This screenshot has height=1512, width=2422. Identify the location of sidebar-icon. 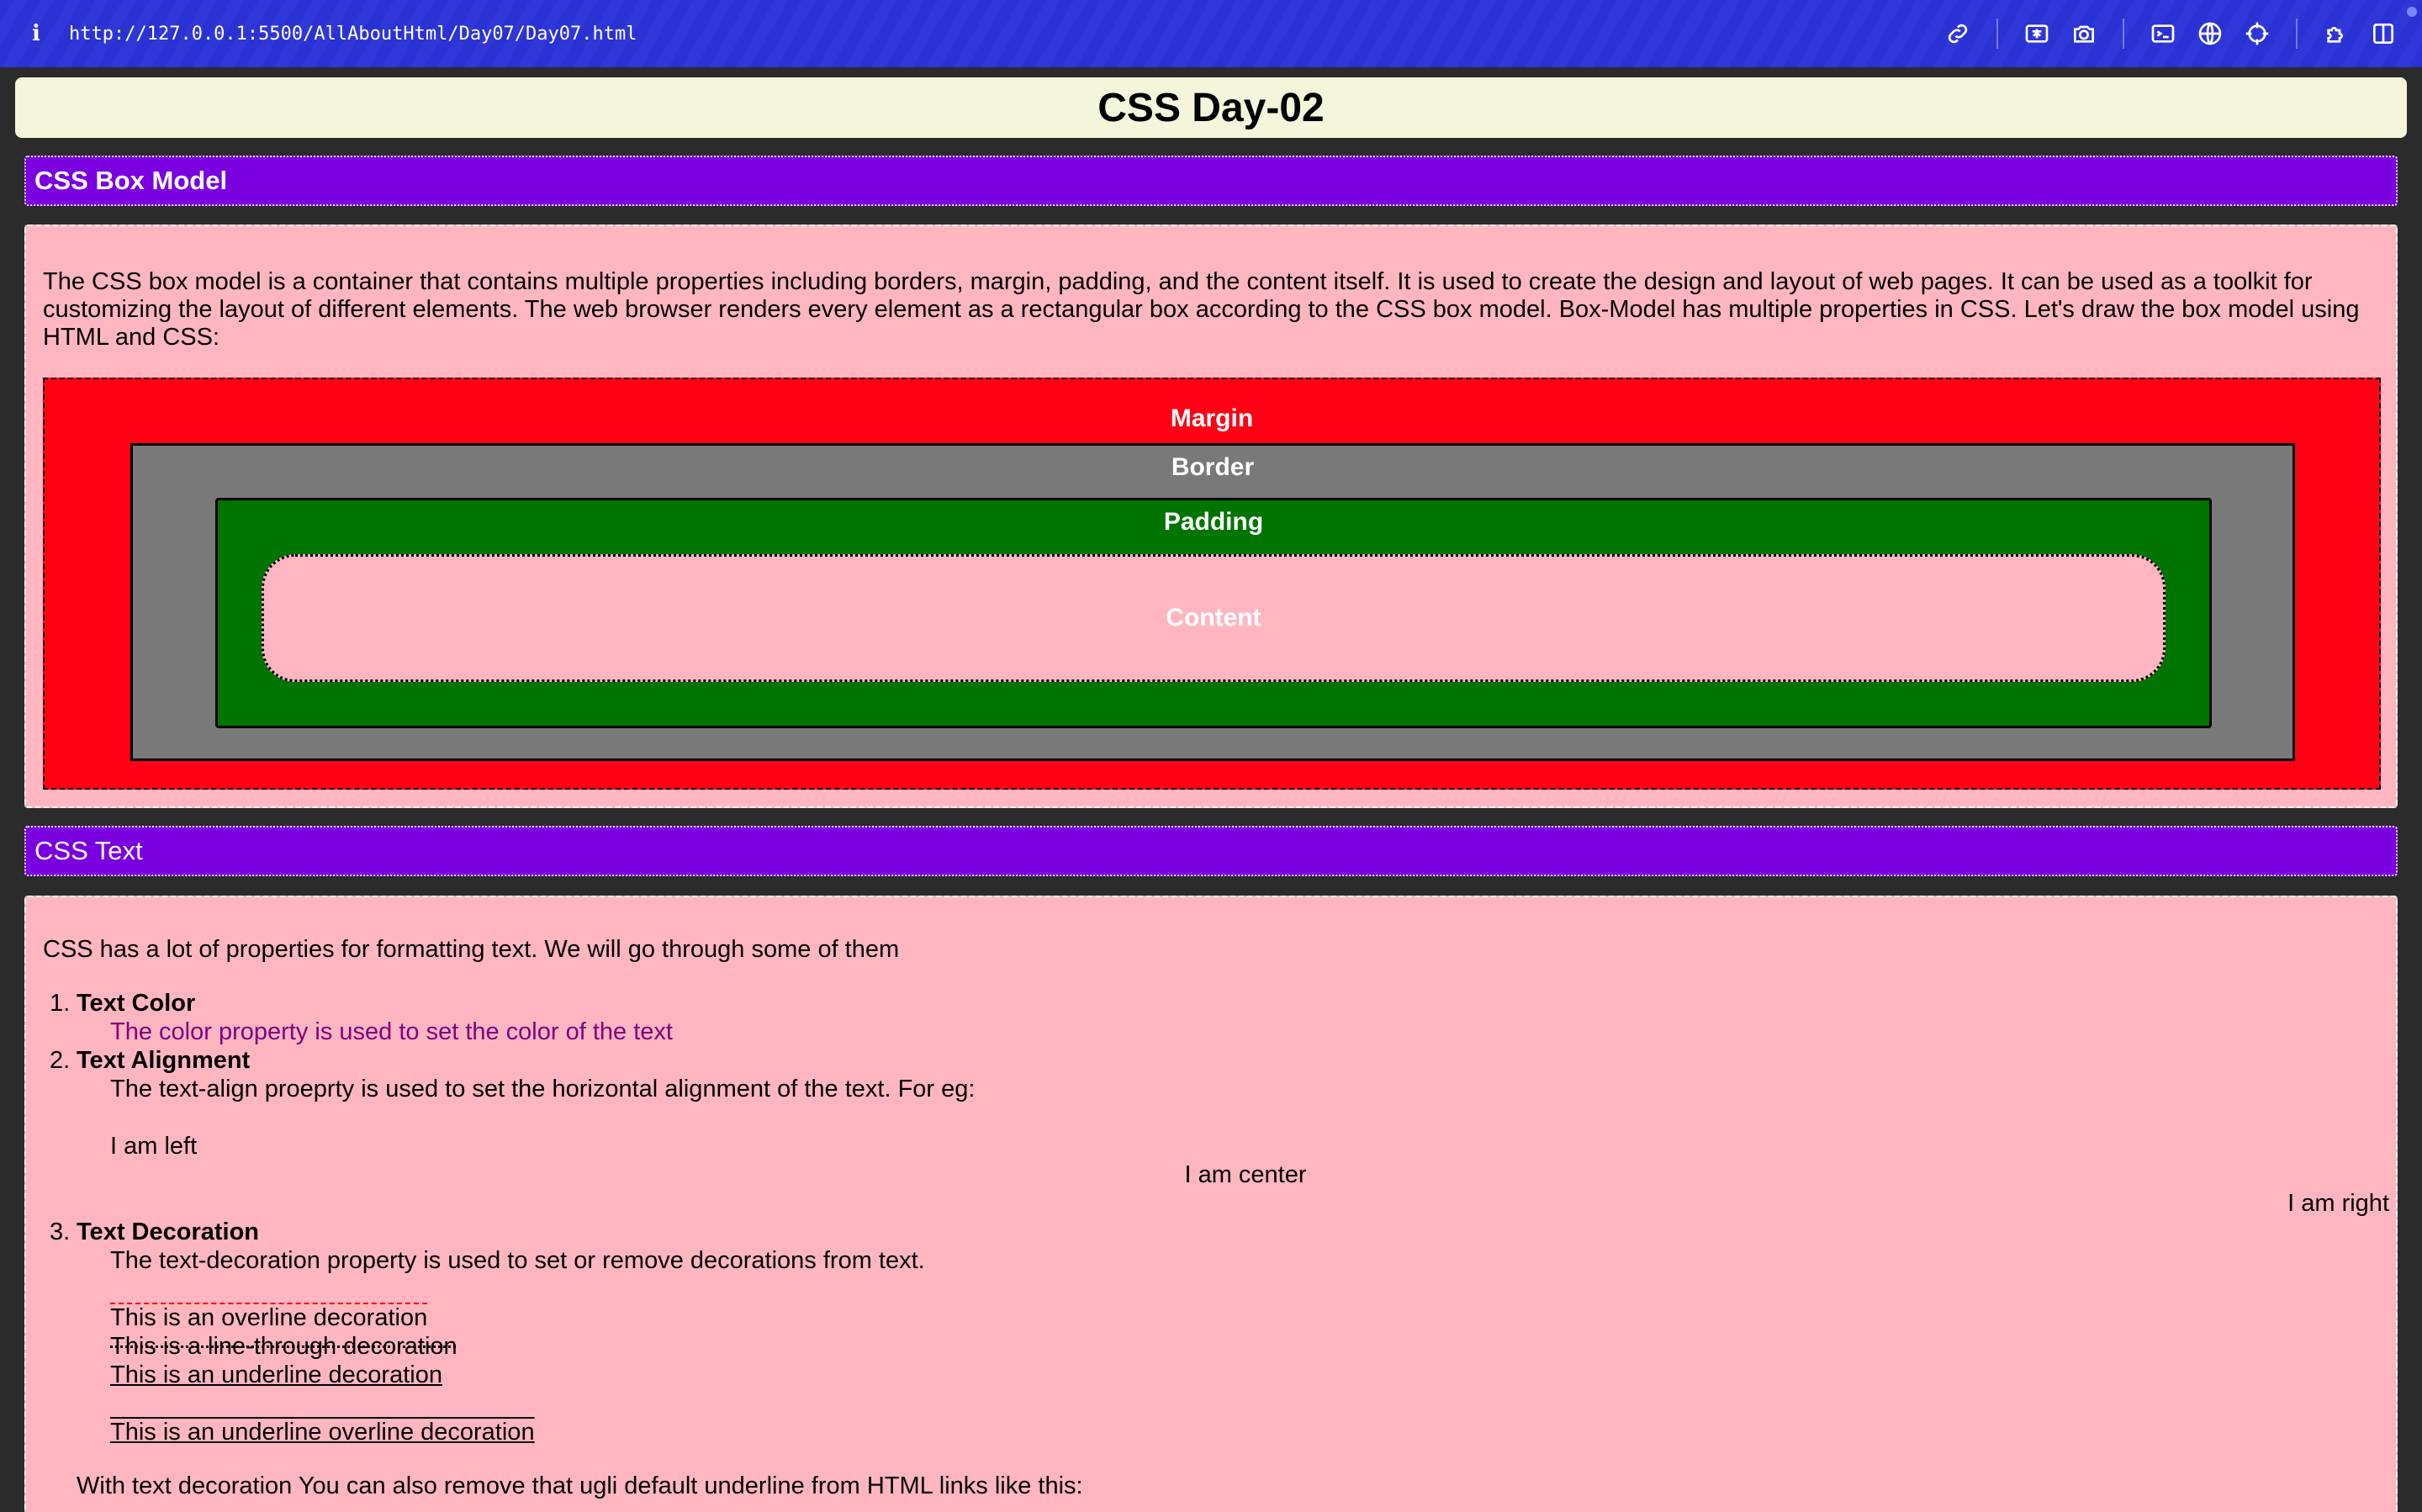
(2383, 33).